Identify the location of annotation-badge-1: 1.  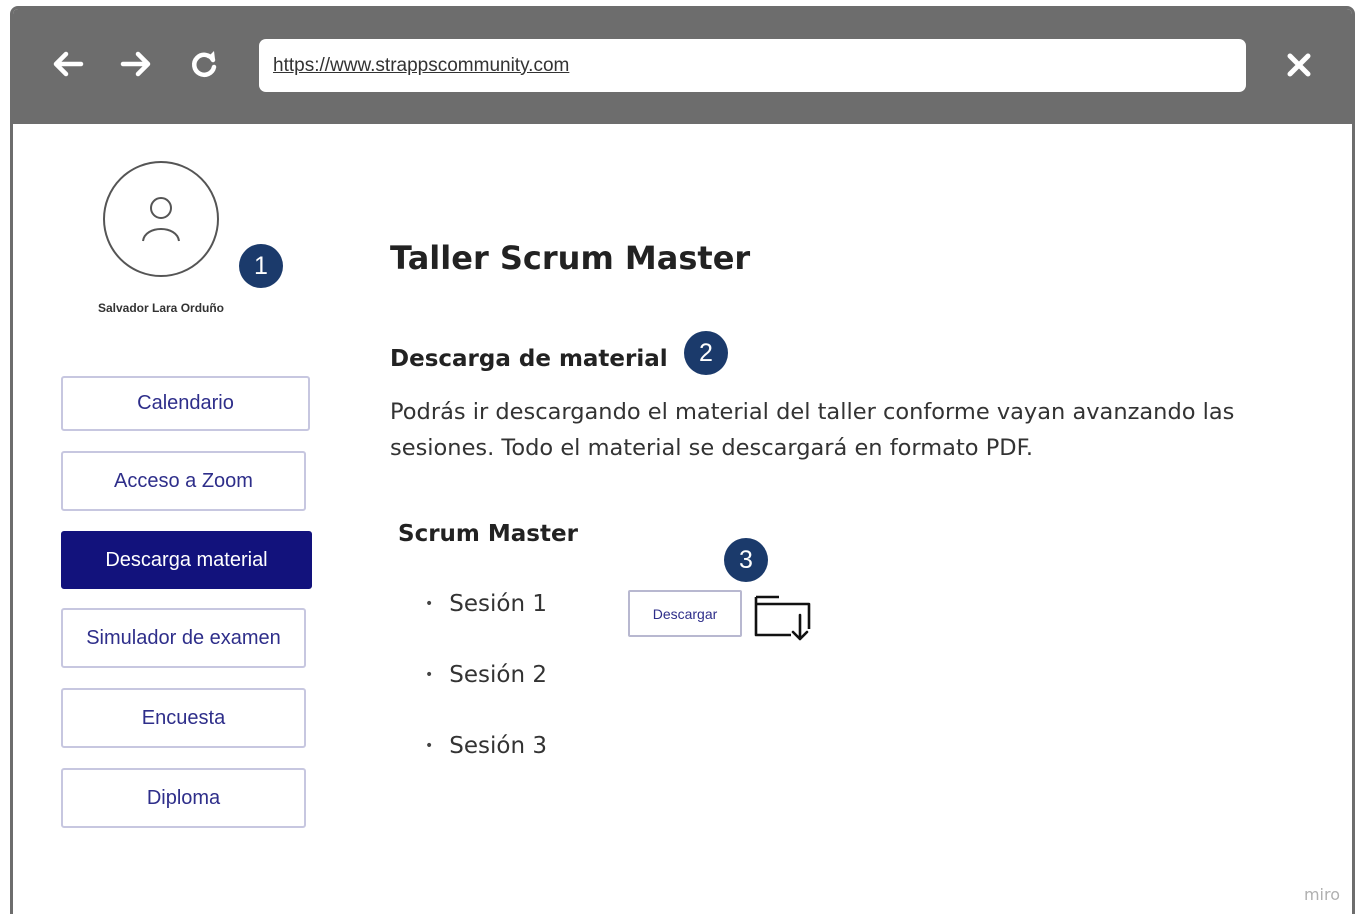
(261, 266).